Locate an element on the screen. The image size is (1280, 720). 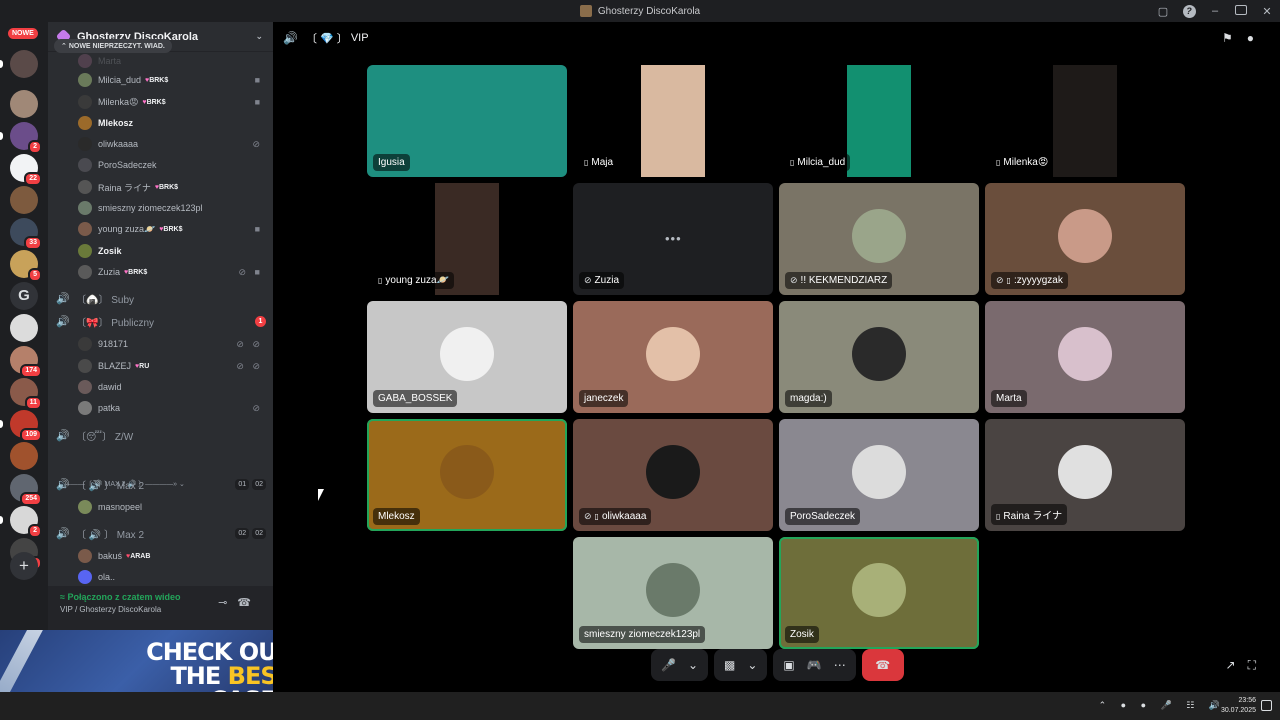
voice-member: bakuśARAB is located at coordinates (170, 556).